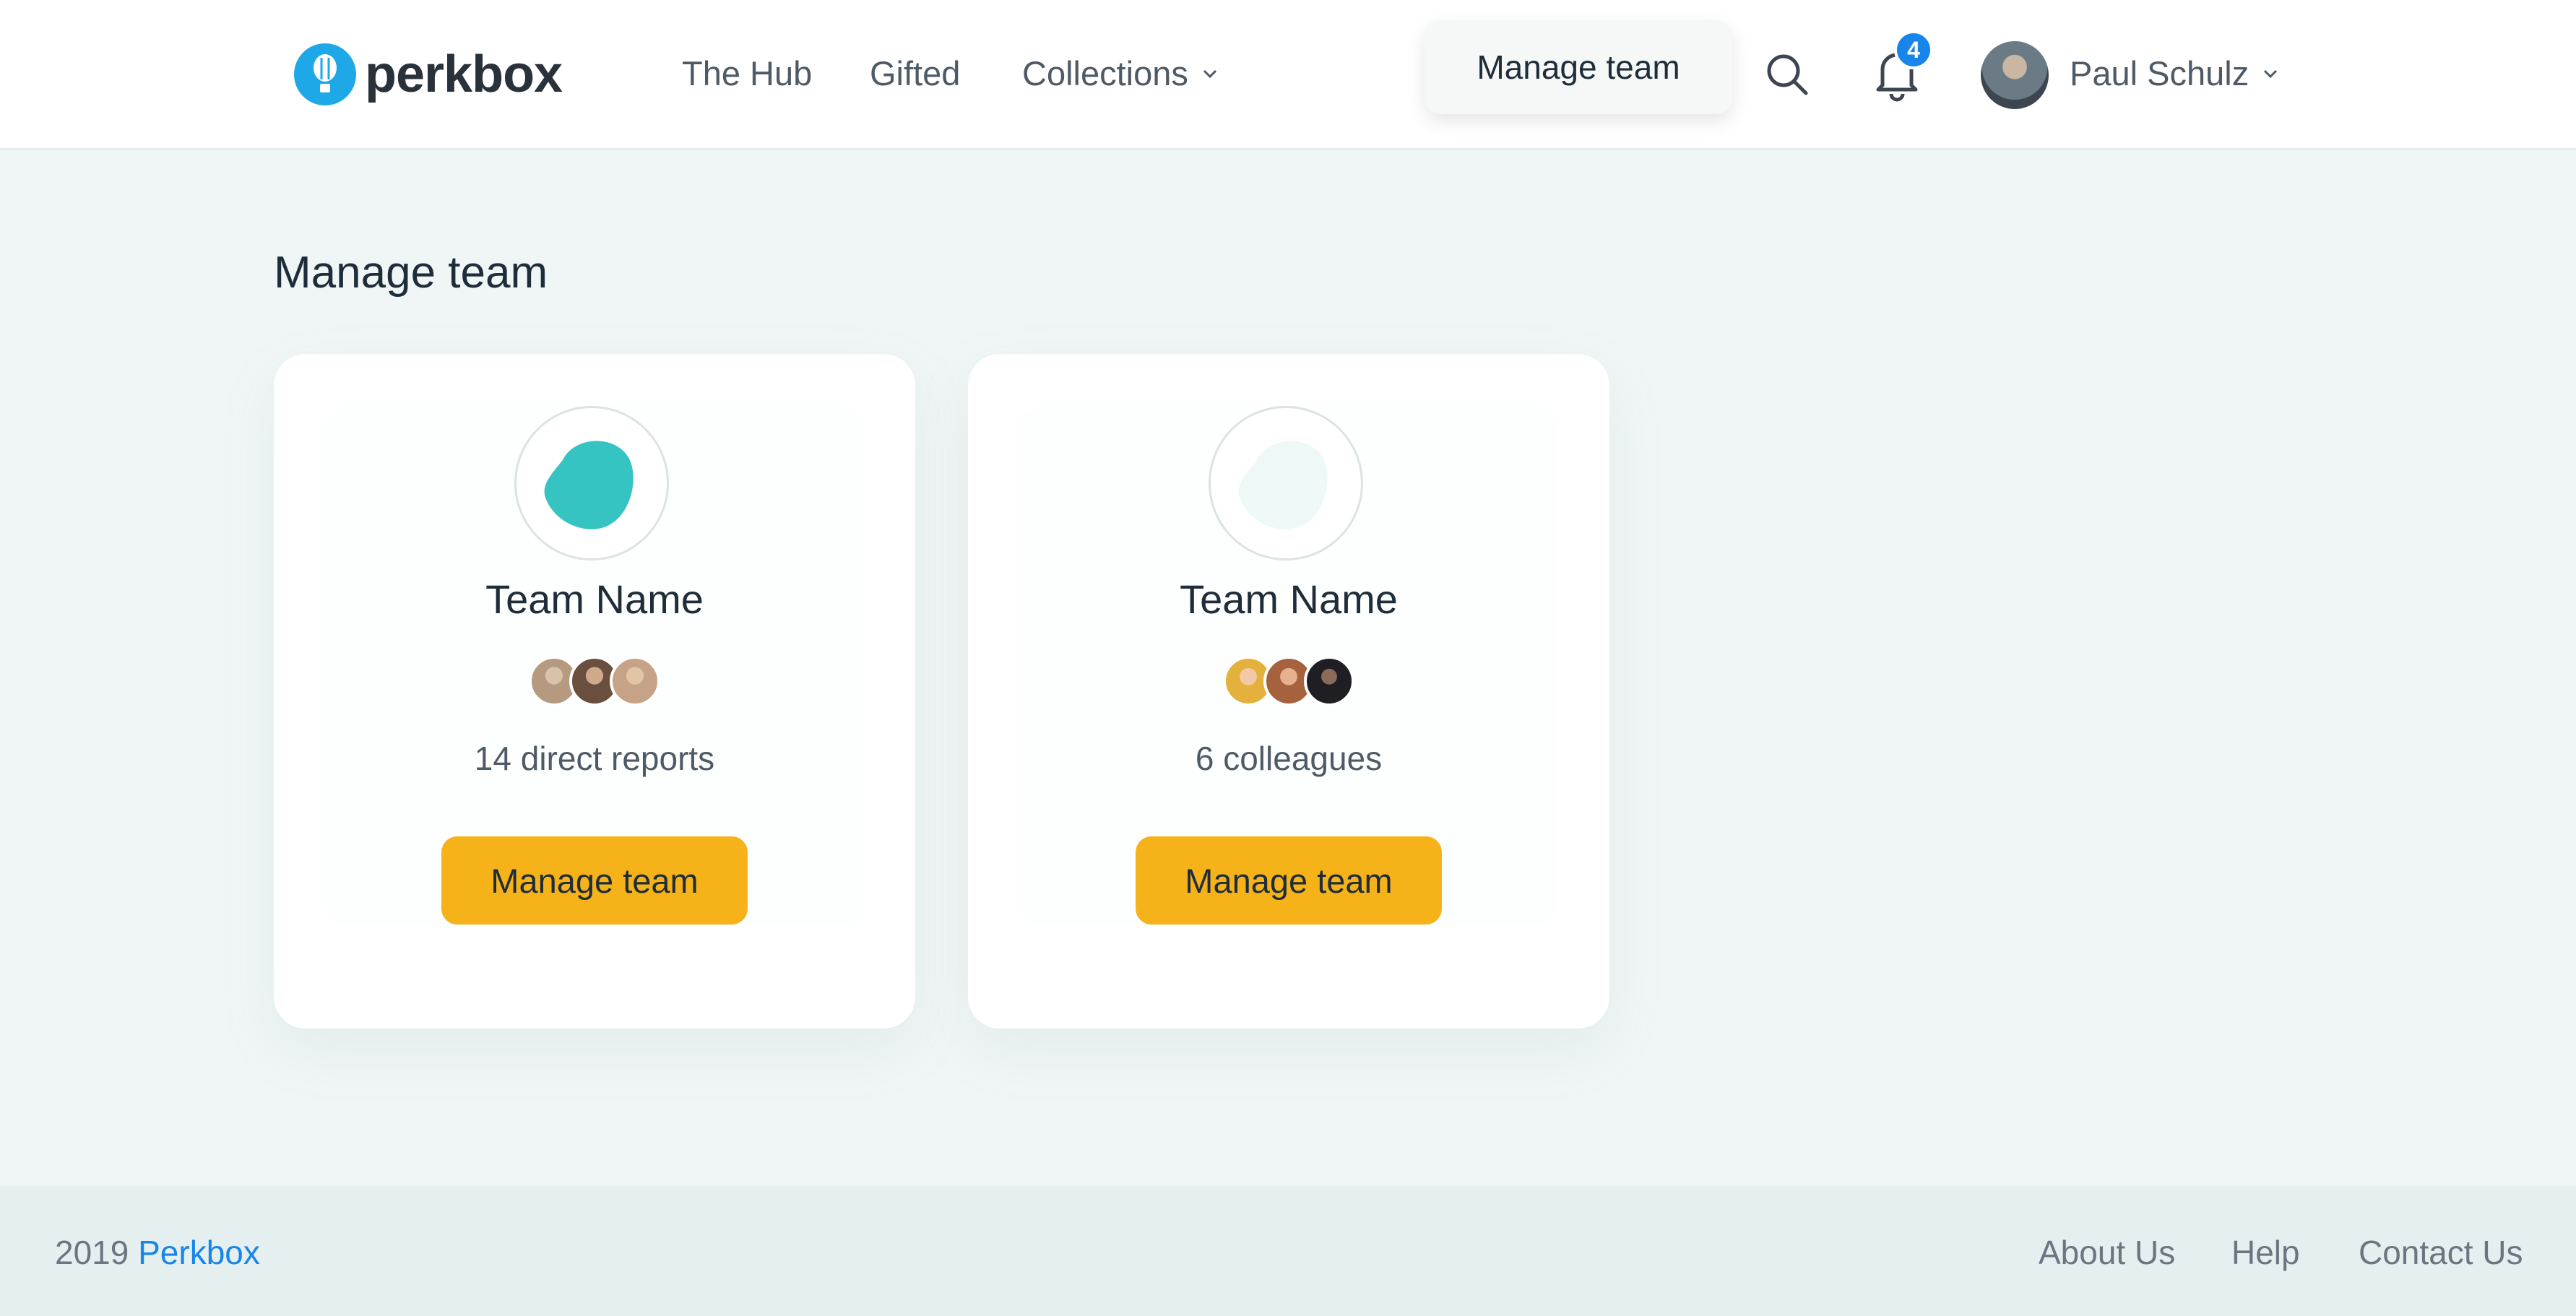 Image resolution: width=2576 pixels, height=1316 pixels. I want to click on notification-badge: 4, so click(1913, 49).